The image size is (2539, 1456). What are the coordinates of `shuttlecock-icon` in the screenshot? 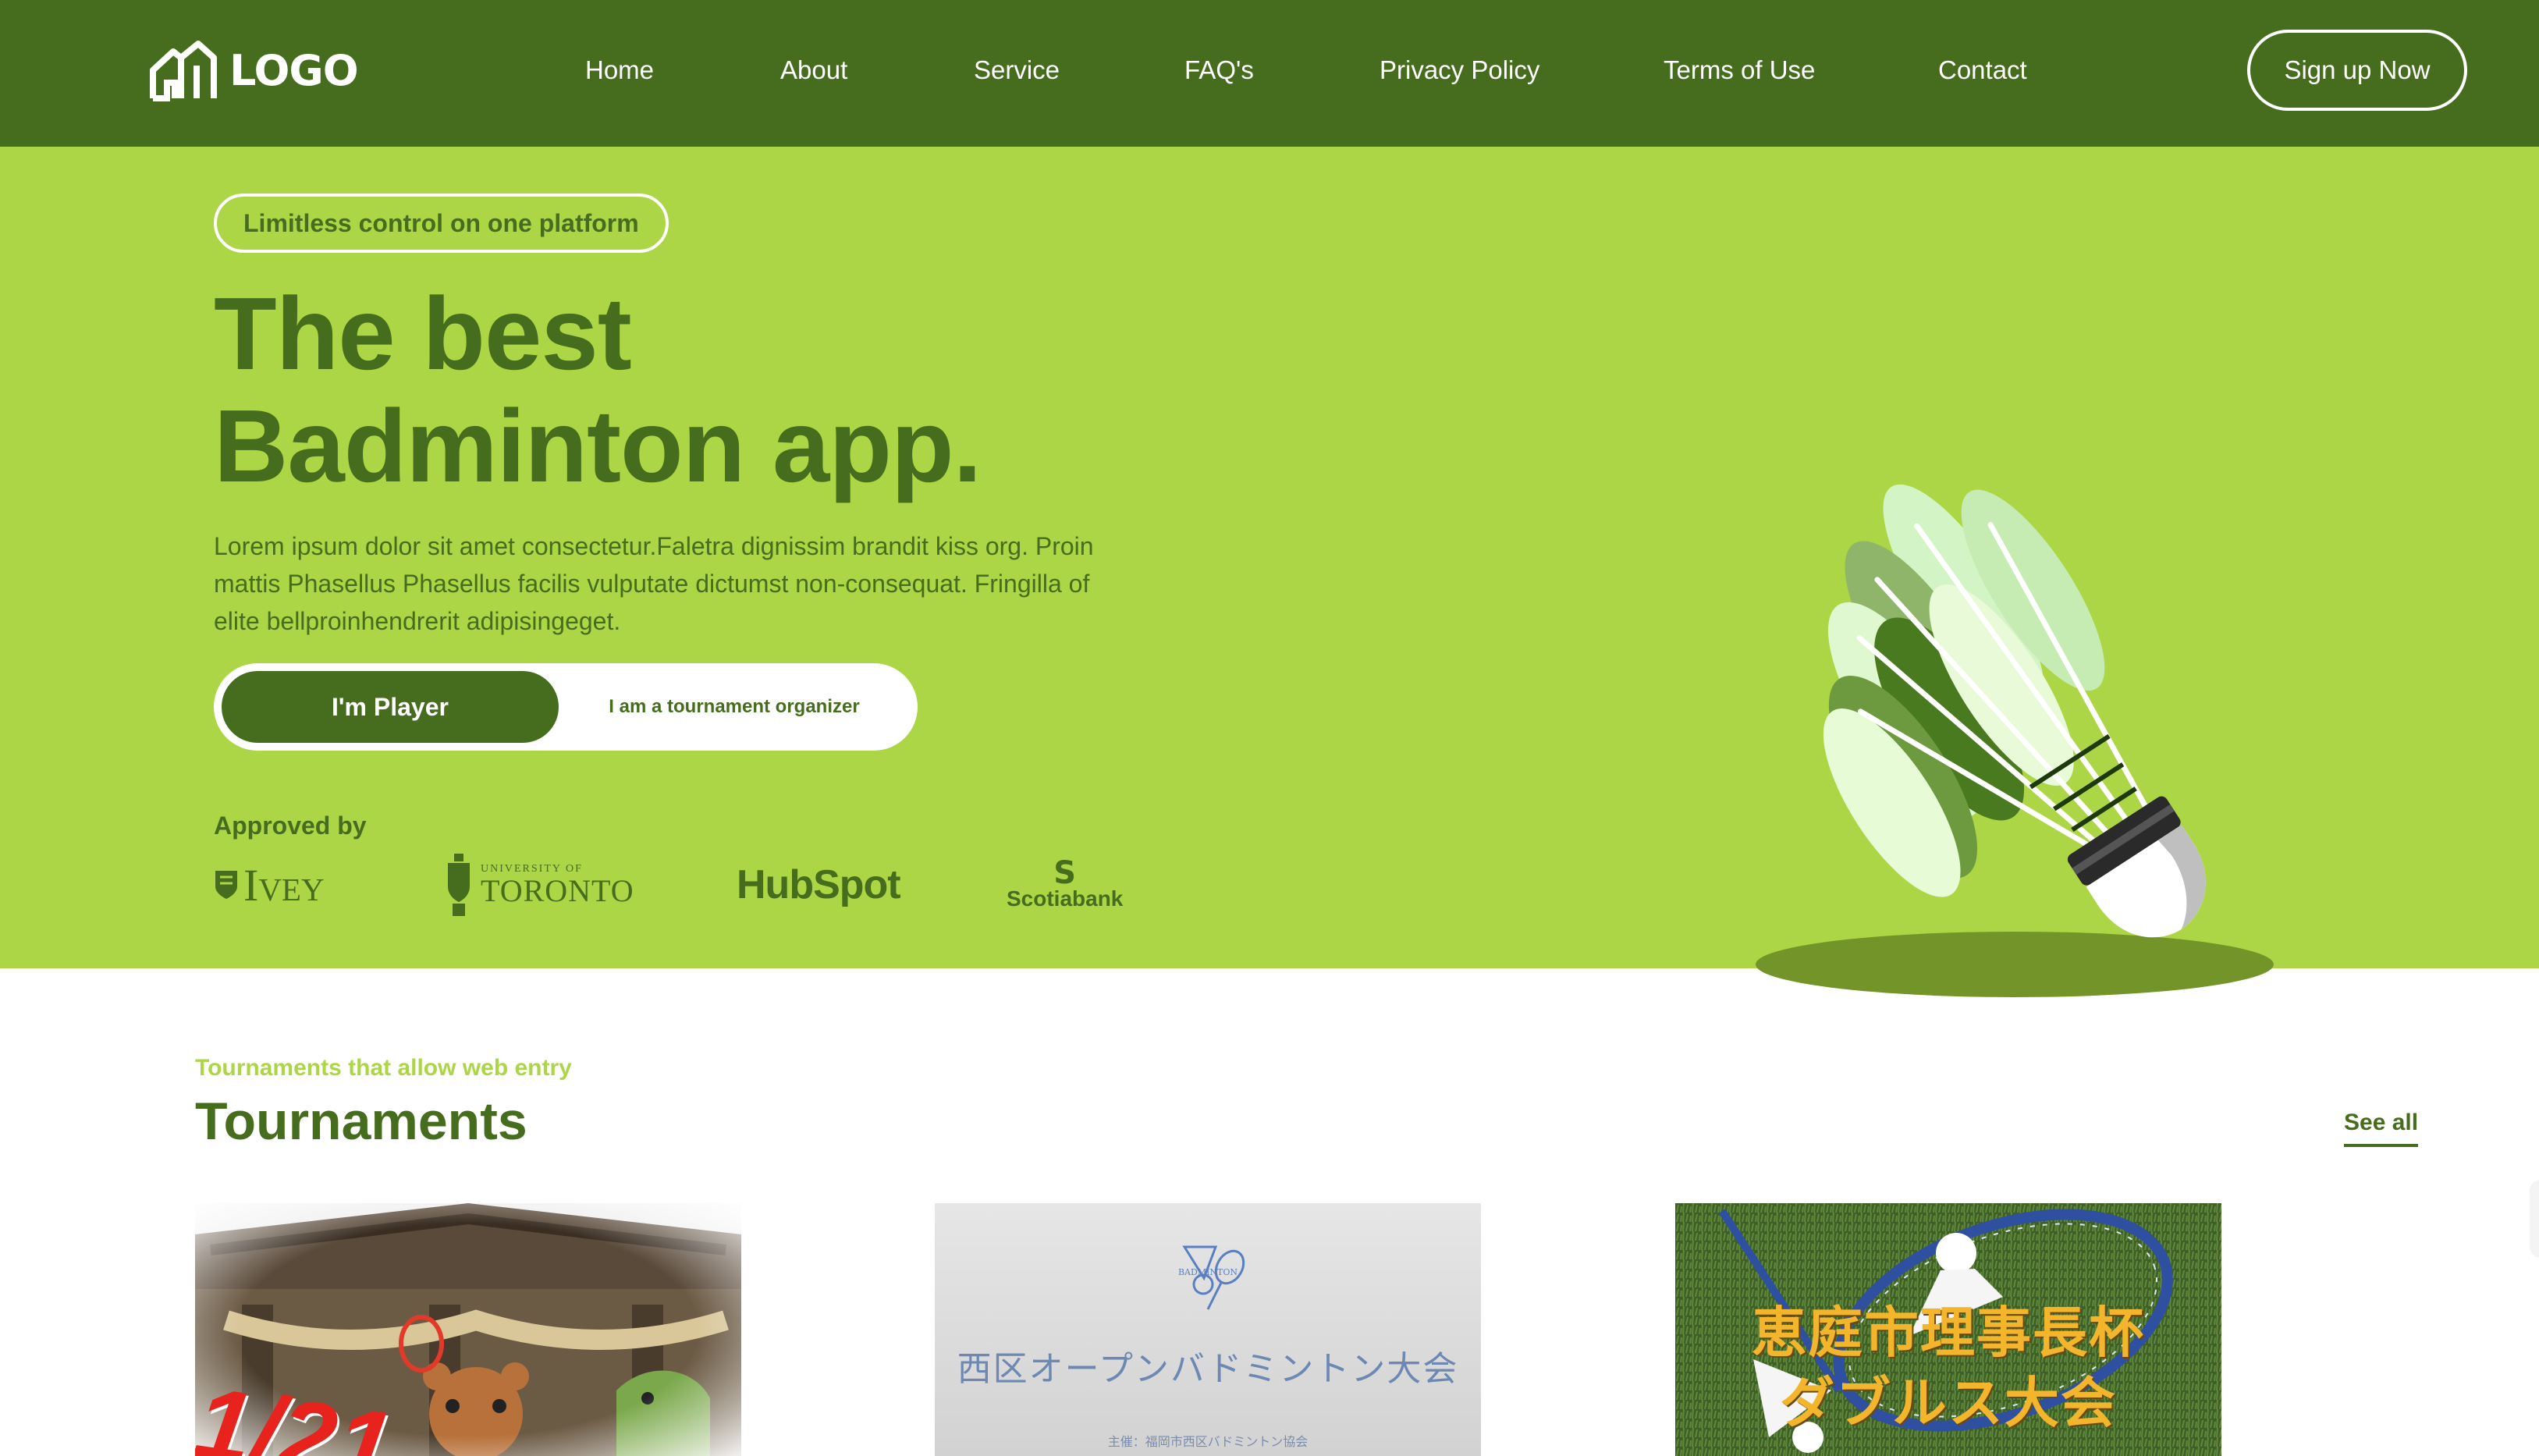 It's located at (2015, 740).